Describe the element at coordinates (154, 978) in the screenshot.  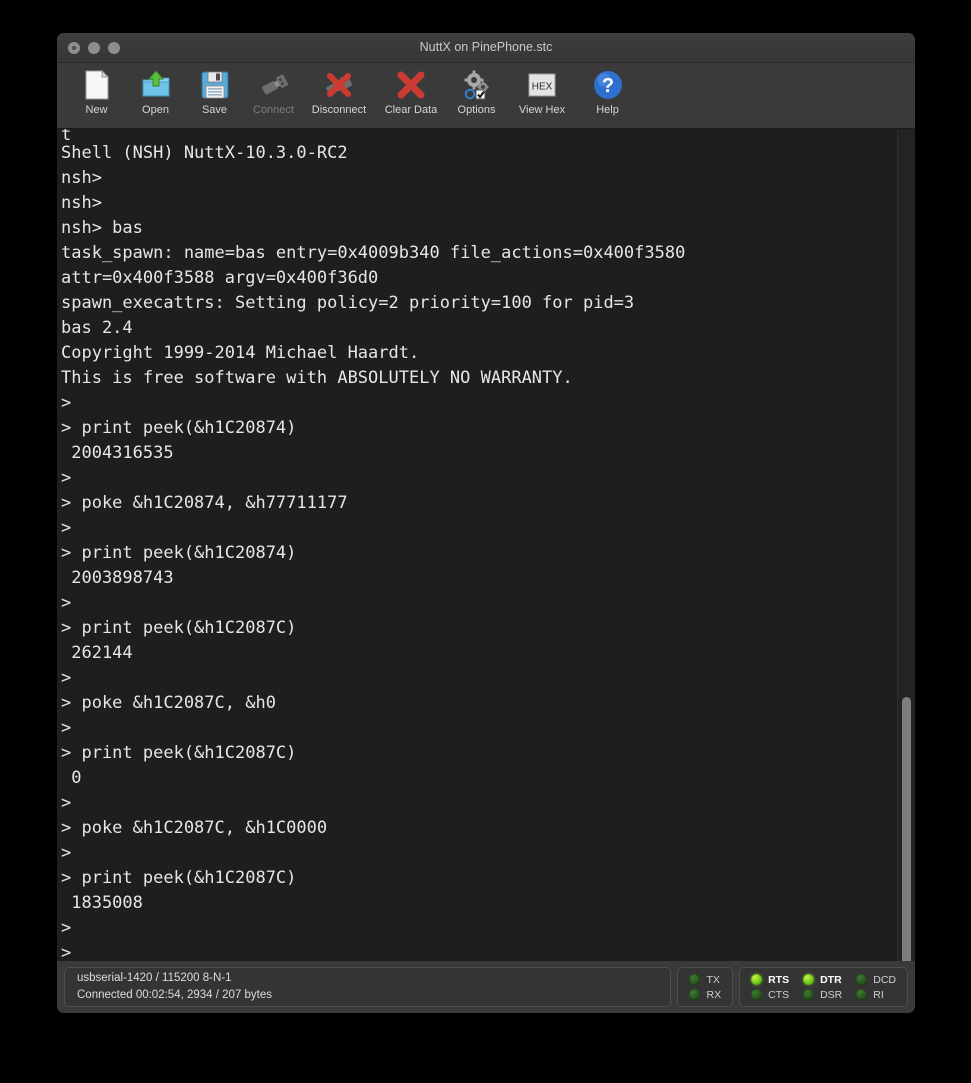
I see `serial-port-line: usbserial-1420 / 115200 8-N-1` at that location.